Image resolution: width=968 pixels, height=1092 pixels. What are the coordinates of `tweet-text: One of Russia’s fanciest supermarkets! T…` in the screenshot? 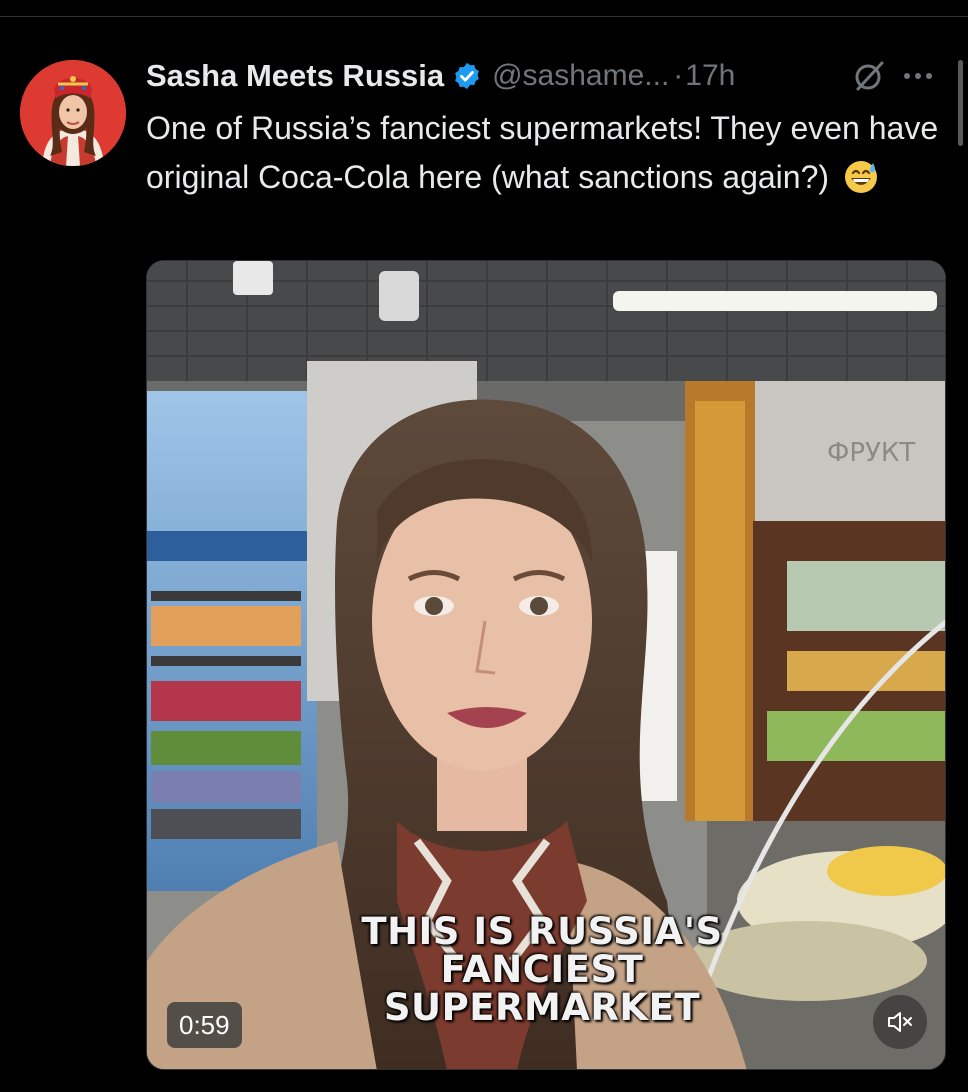 It's located at (546, 153).